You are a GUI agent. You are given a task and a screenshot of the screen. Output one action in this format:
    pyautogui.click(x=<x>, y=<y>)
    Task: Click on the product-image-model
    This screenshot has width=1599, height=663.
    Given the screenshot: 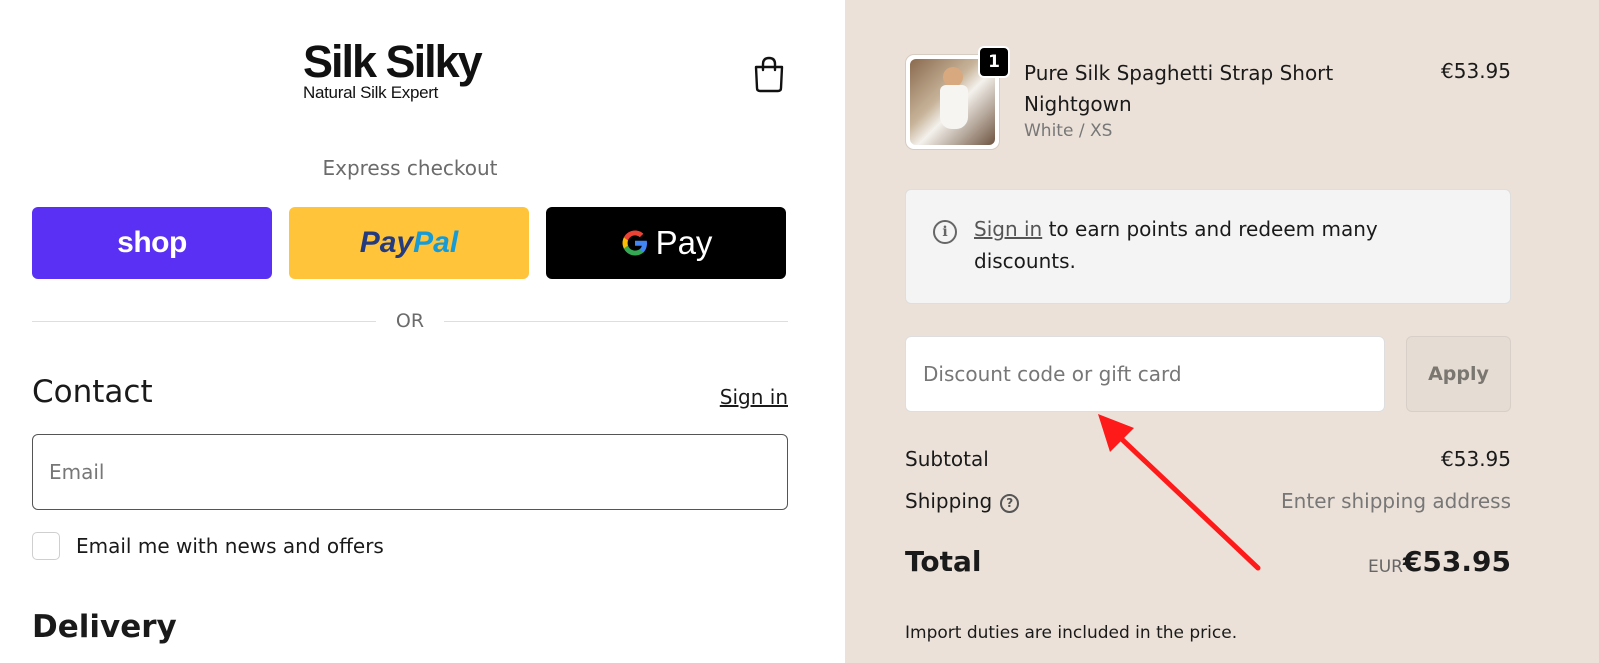 What is the action you would take?
    pyautogui.click(x=953, y=77)
    